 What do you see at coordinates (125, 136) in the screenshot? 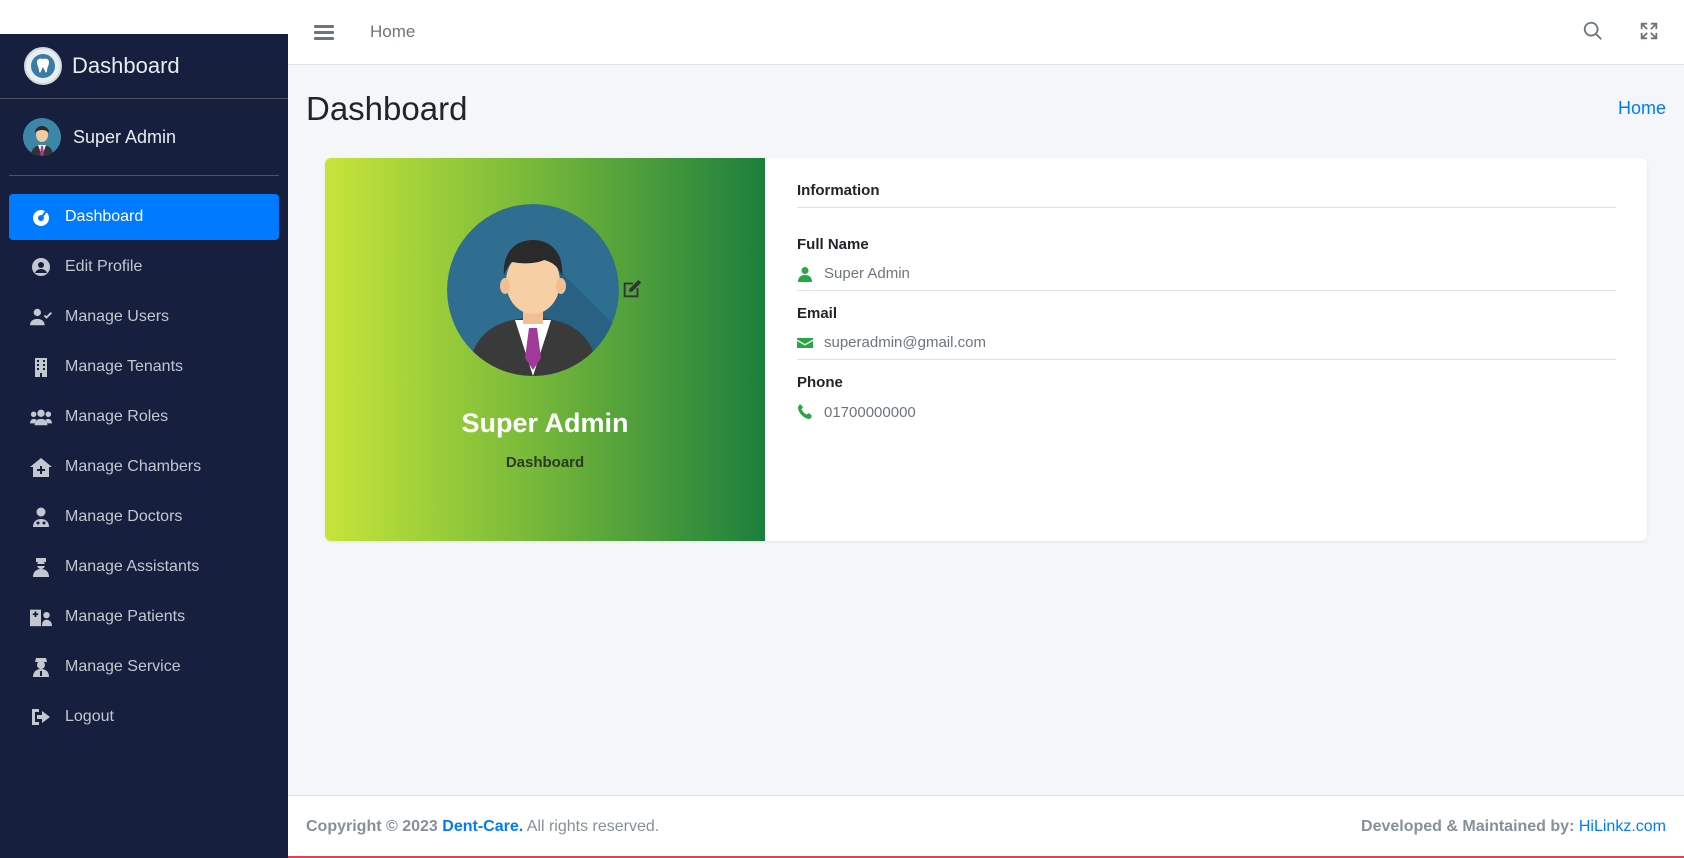
I see `user-name: Super Admin` at bounding box center [125, 136].